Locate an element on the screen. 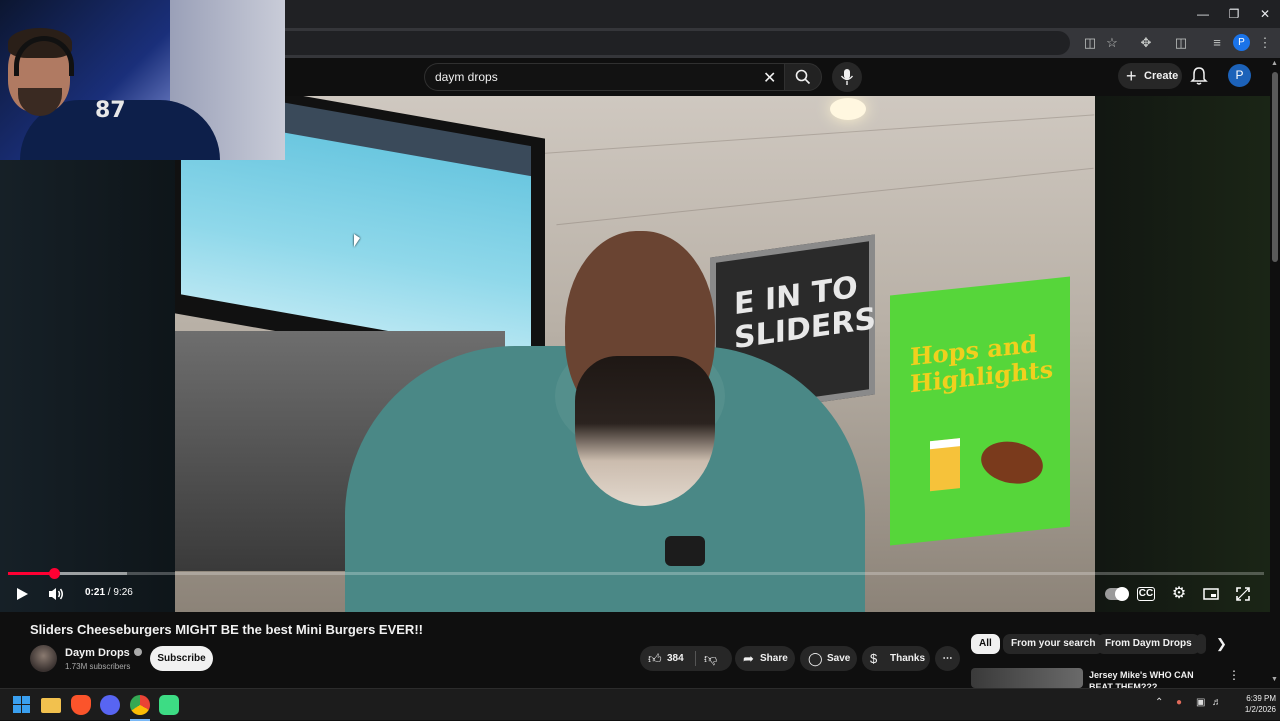 The image size is (1280, 721). play-button is located at coordinates (22, 594).